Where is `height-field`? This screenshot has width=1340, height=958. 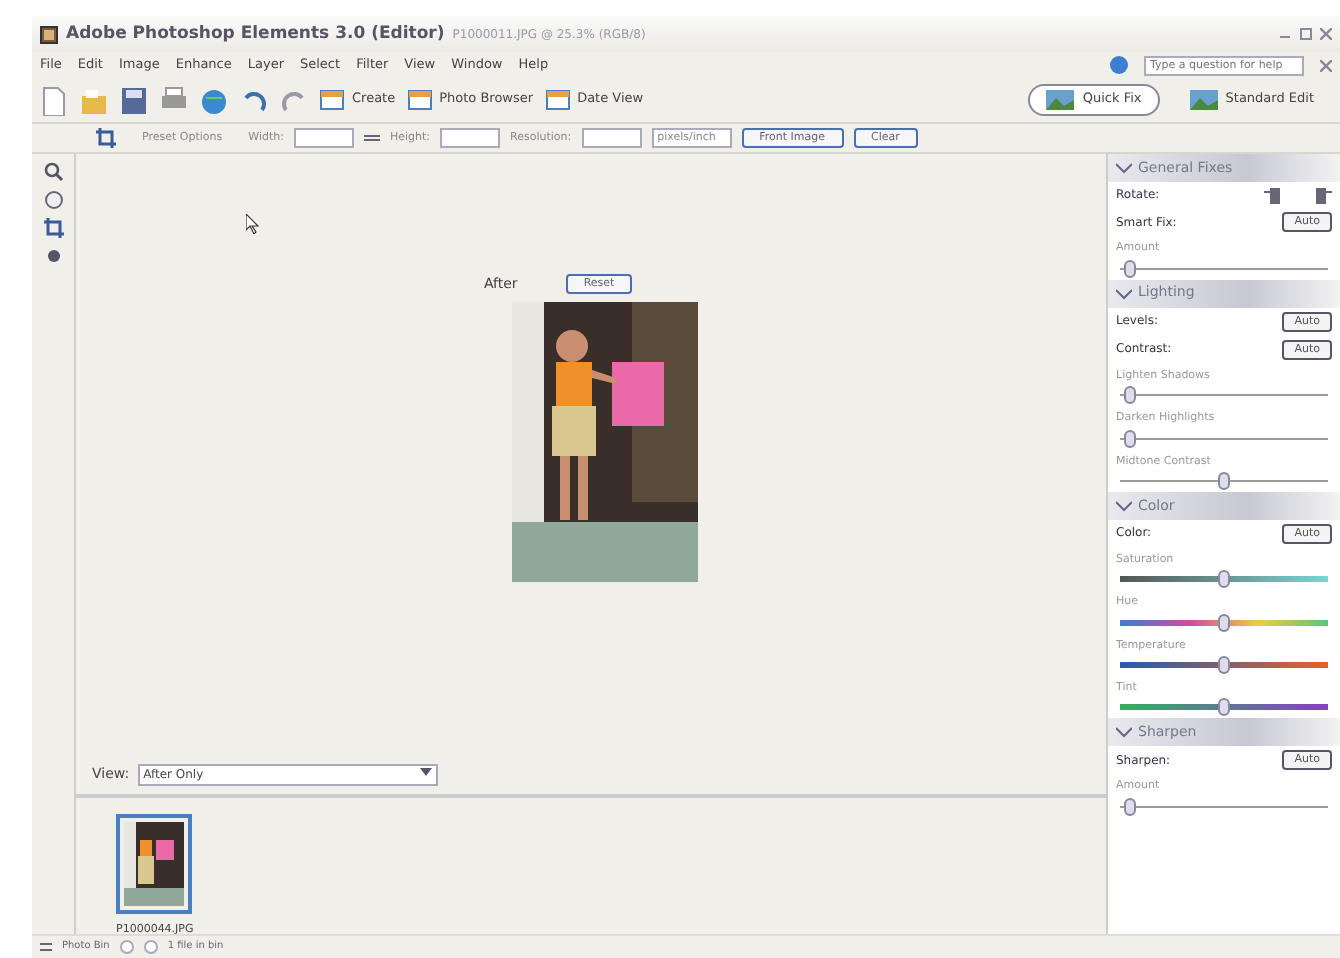 height-field is located at coordinates (470, 138).